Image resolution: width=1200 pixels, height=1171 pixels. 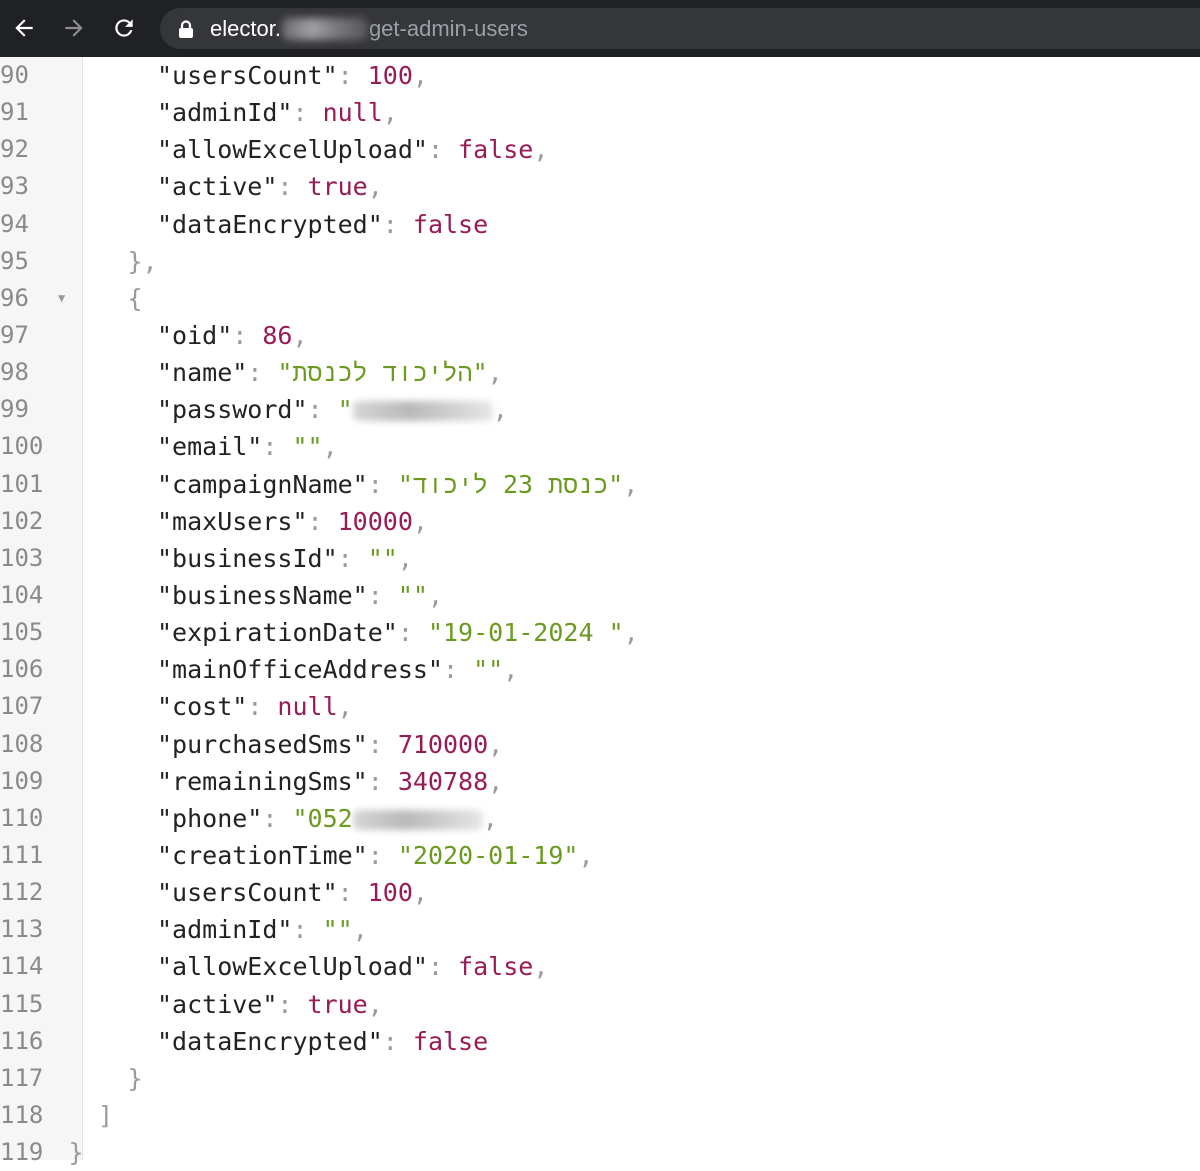 I want to click on line-content: "businessId": "",, so click(x=285, y=558).